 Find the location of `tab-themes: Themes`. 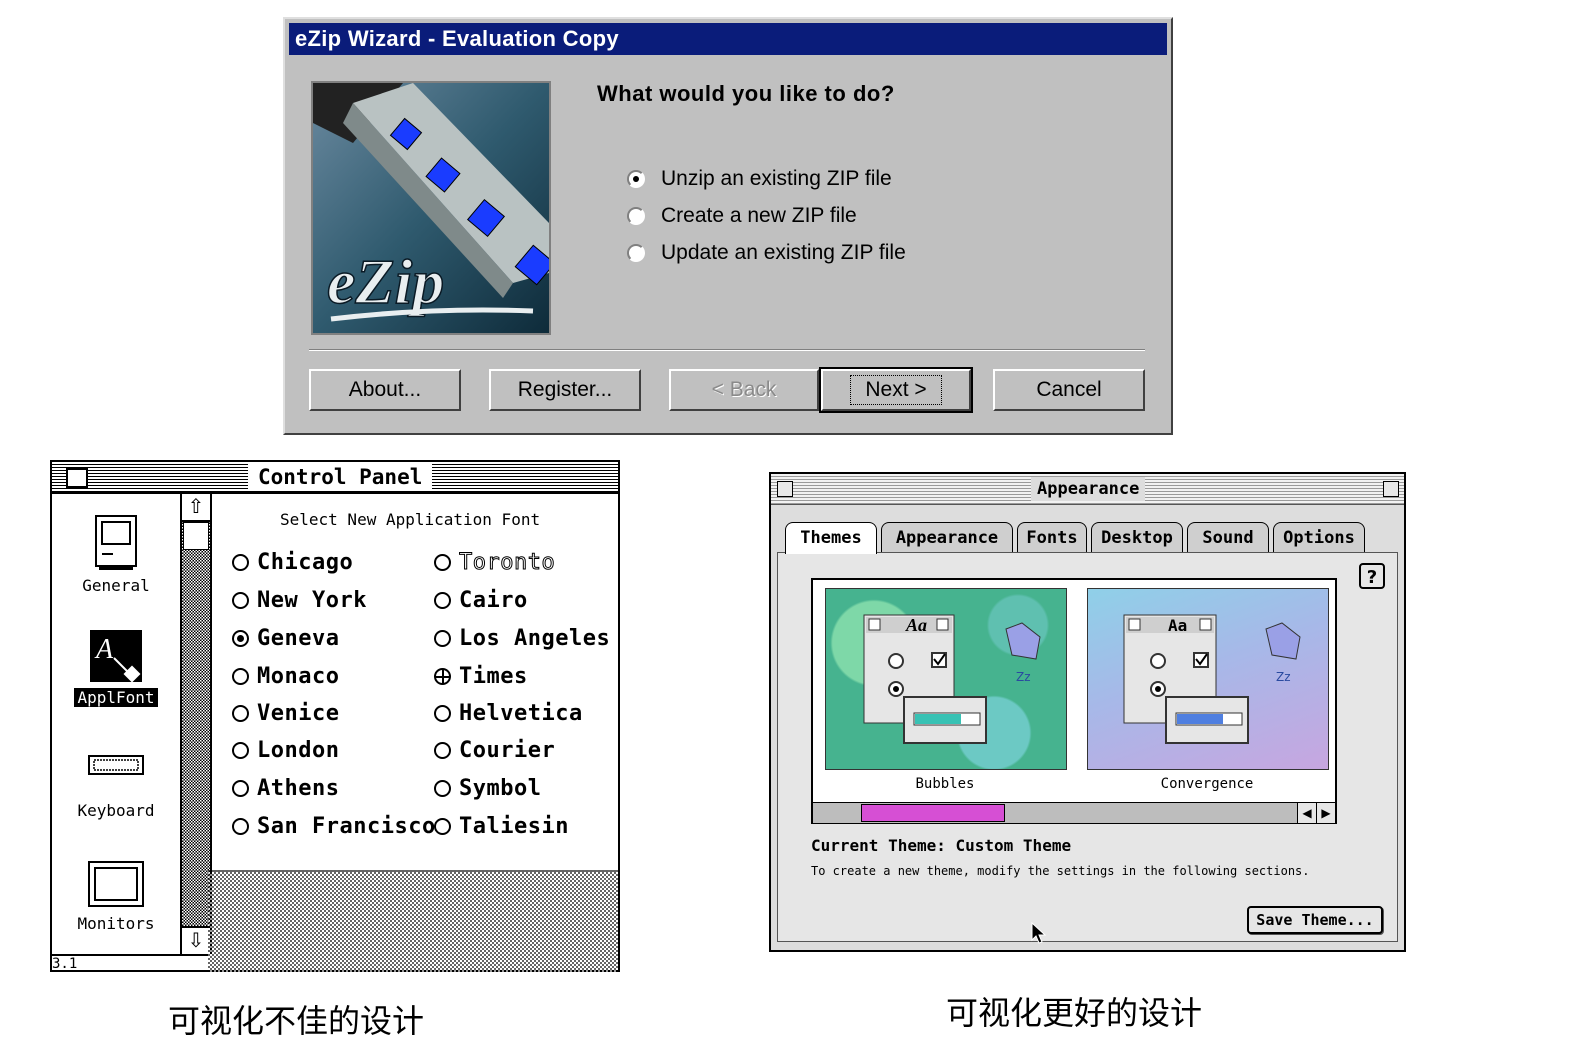

tab-themes: Themes is located at coordinates (831, 538).